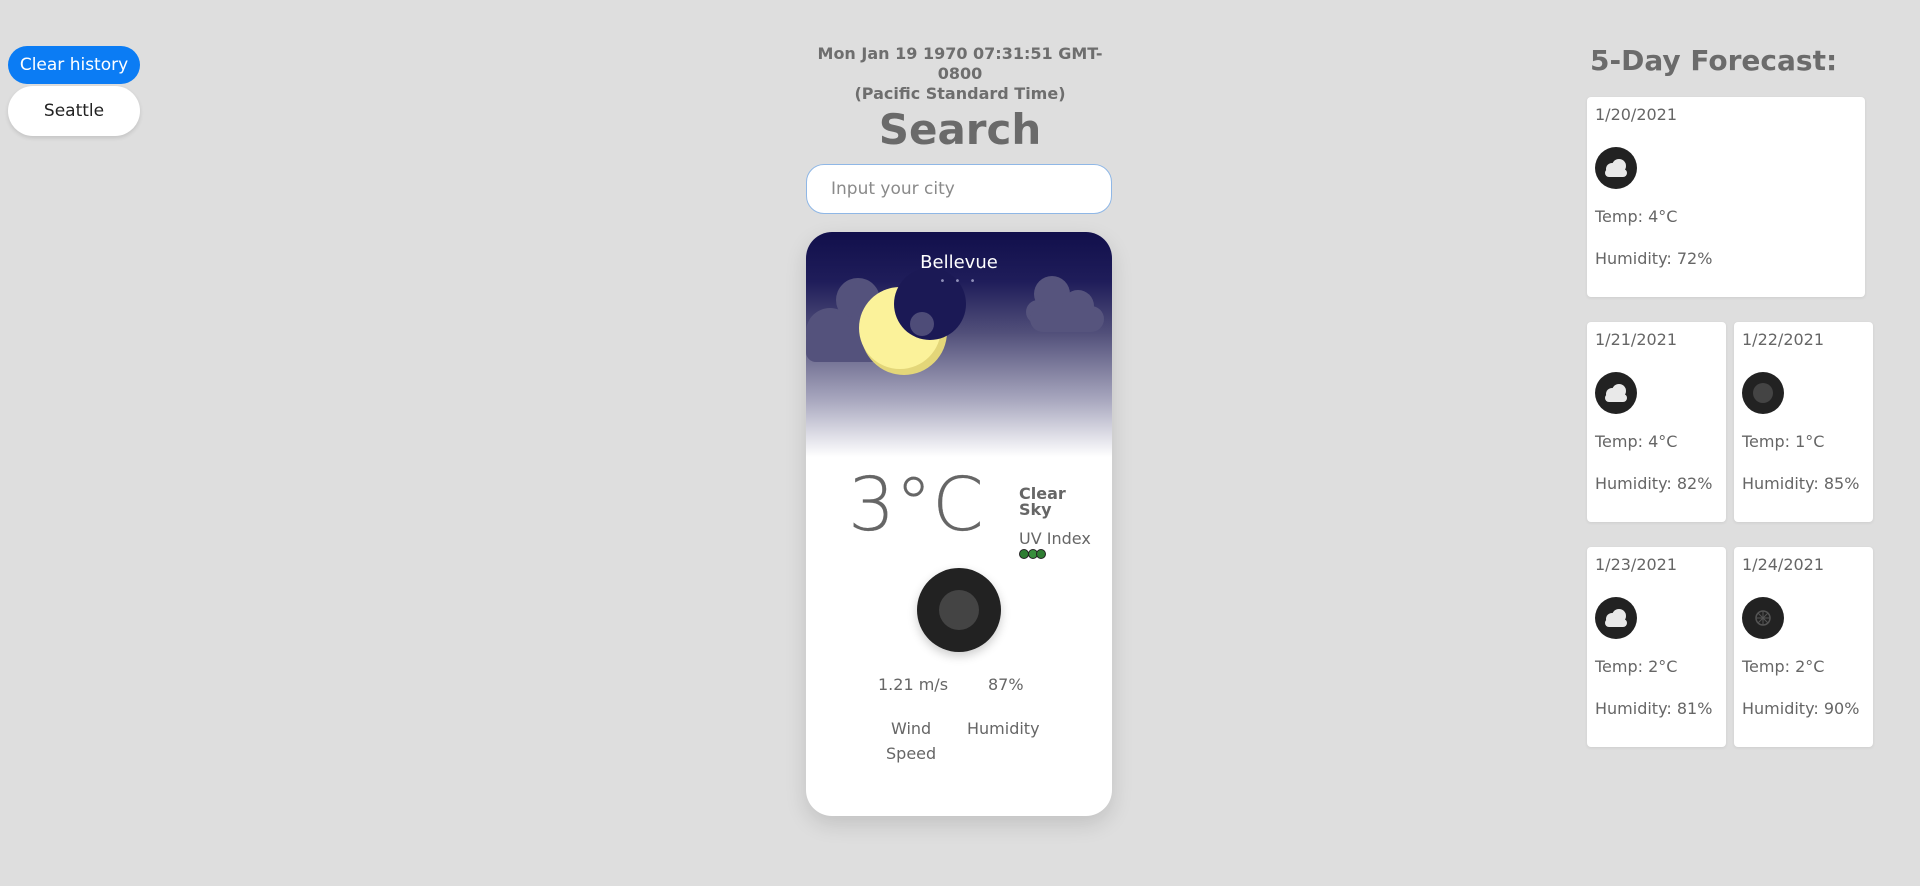  Describe the element at coordinates (1801, 483) in the screenshot. I see `forecast-humidity: Humidity: 85%` at that location.